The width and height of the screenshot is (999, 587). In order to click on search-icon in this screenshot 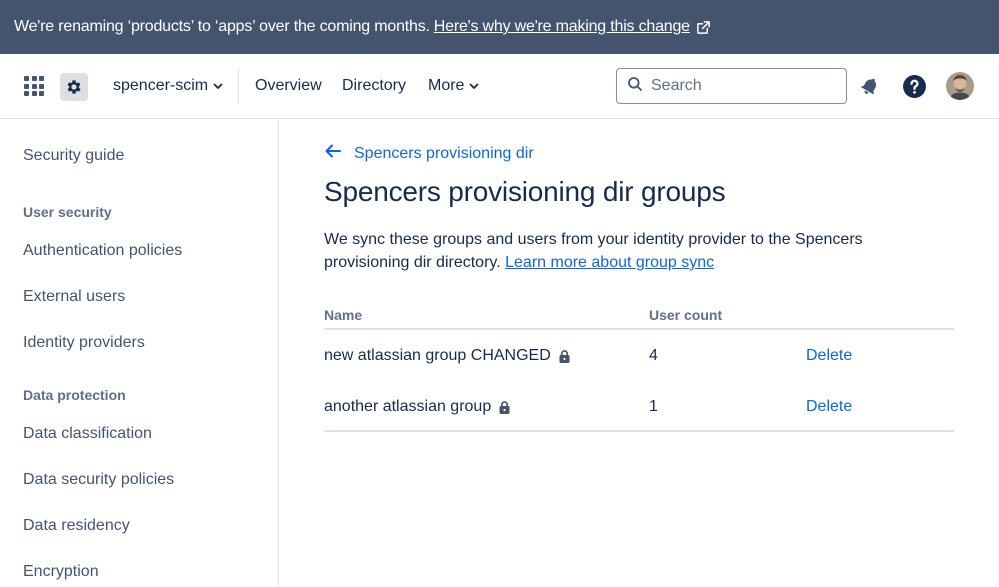, I will do `click(635, 86)`.